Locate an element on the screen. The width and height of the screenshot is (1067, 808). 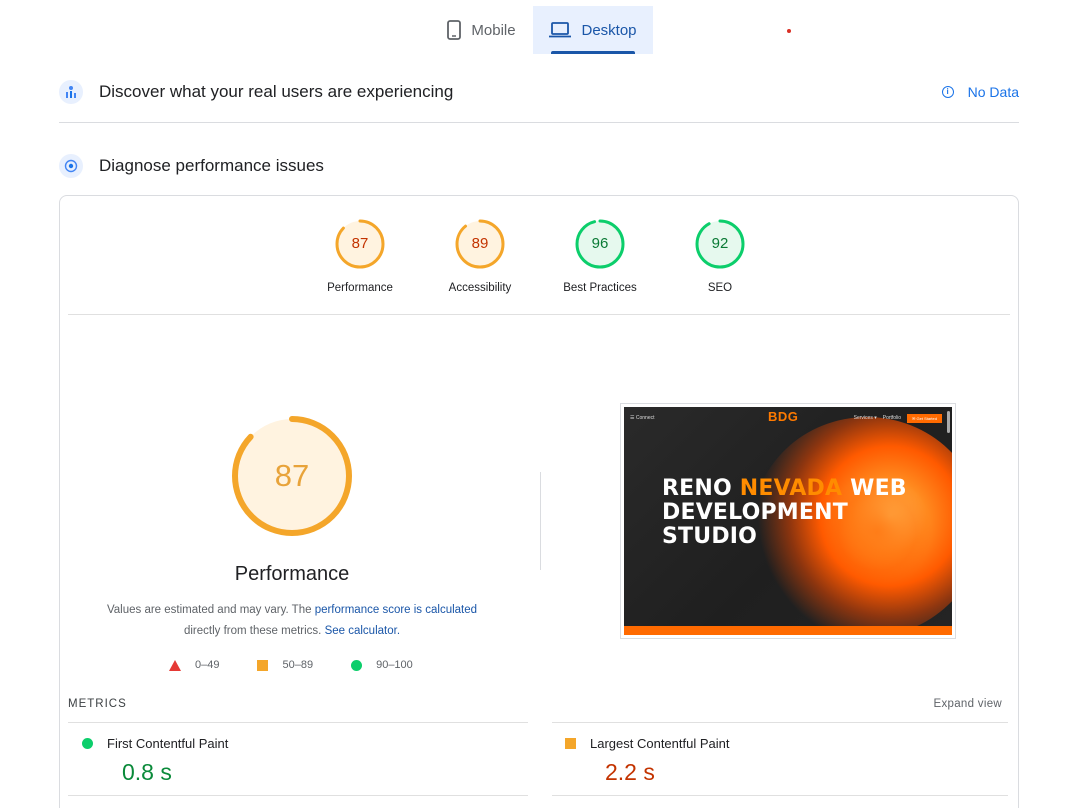
gauge-ring: 87 is located at coordinates (360, 244).